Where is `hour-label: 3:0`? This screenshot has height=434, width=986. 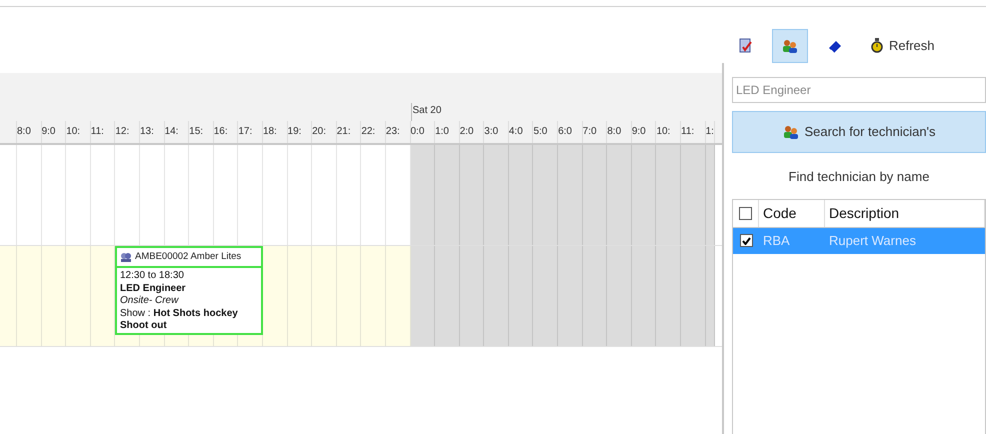
hour-label: 3:0 is located at coordinates (496, 132).